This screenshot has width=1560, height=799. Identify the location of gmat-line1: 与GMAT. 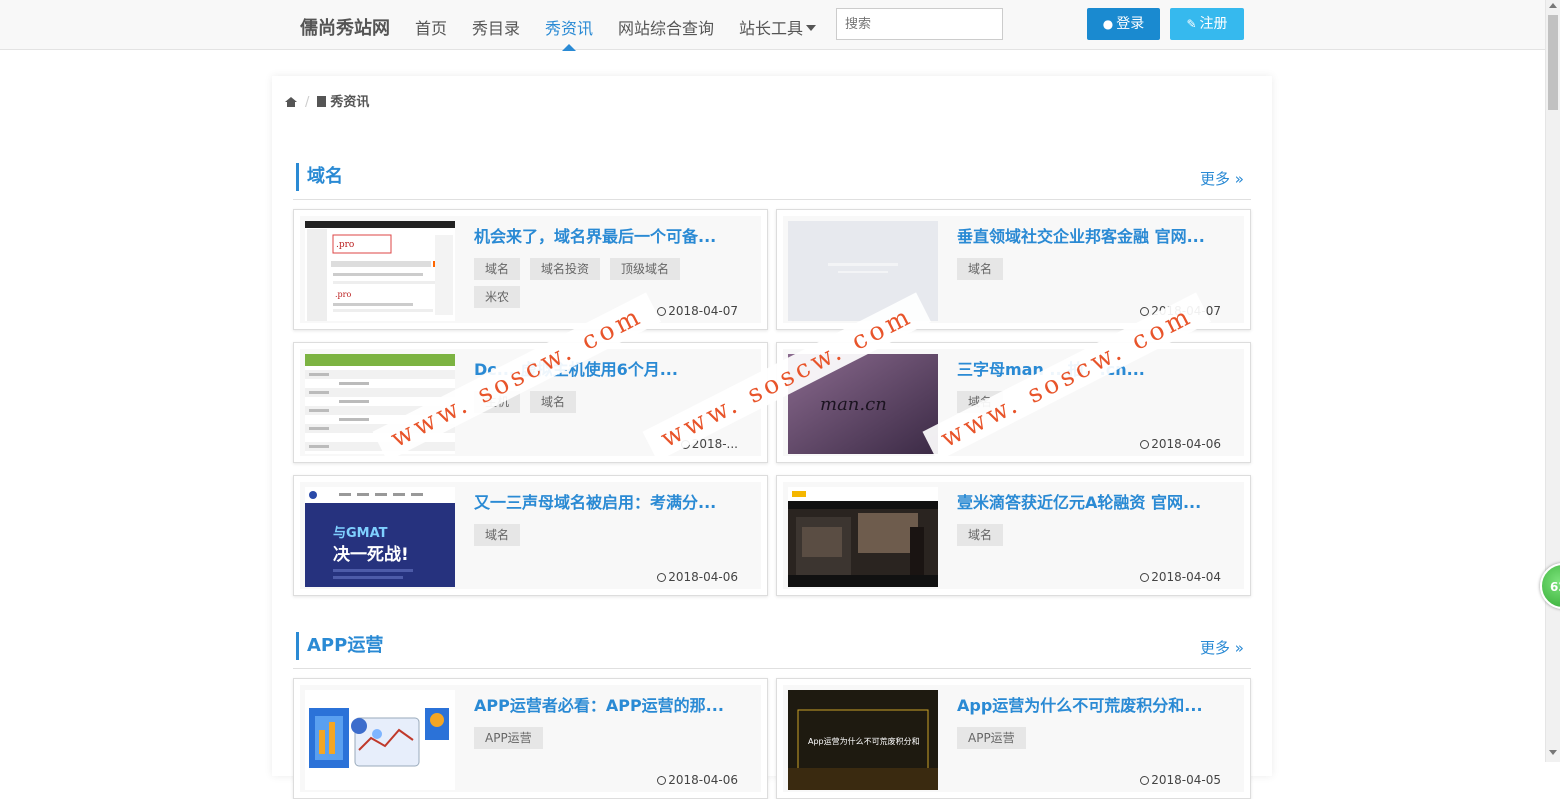
(360, 533).